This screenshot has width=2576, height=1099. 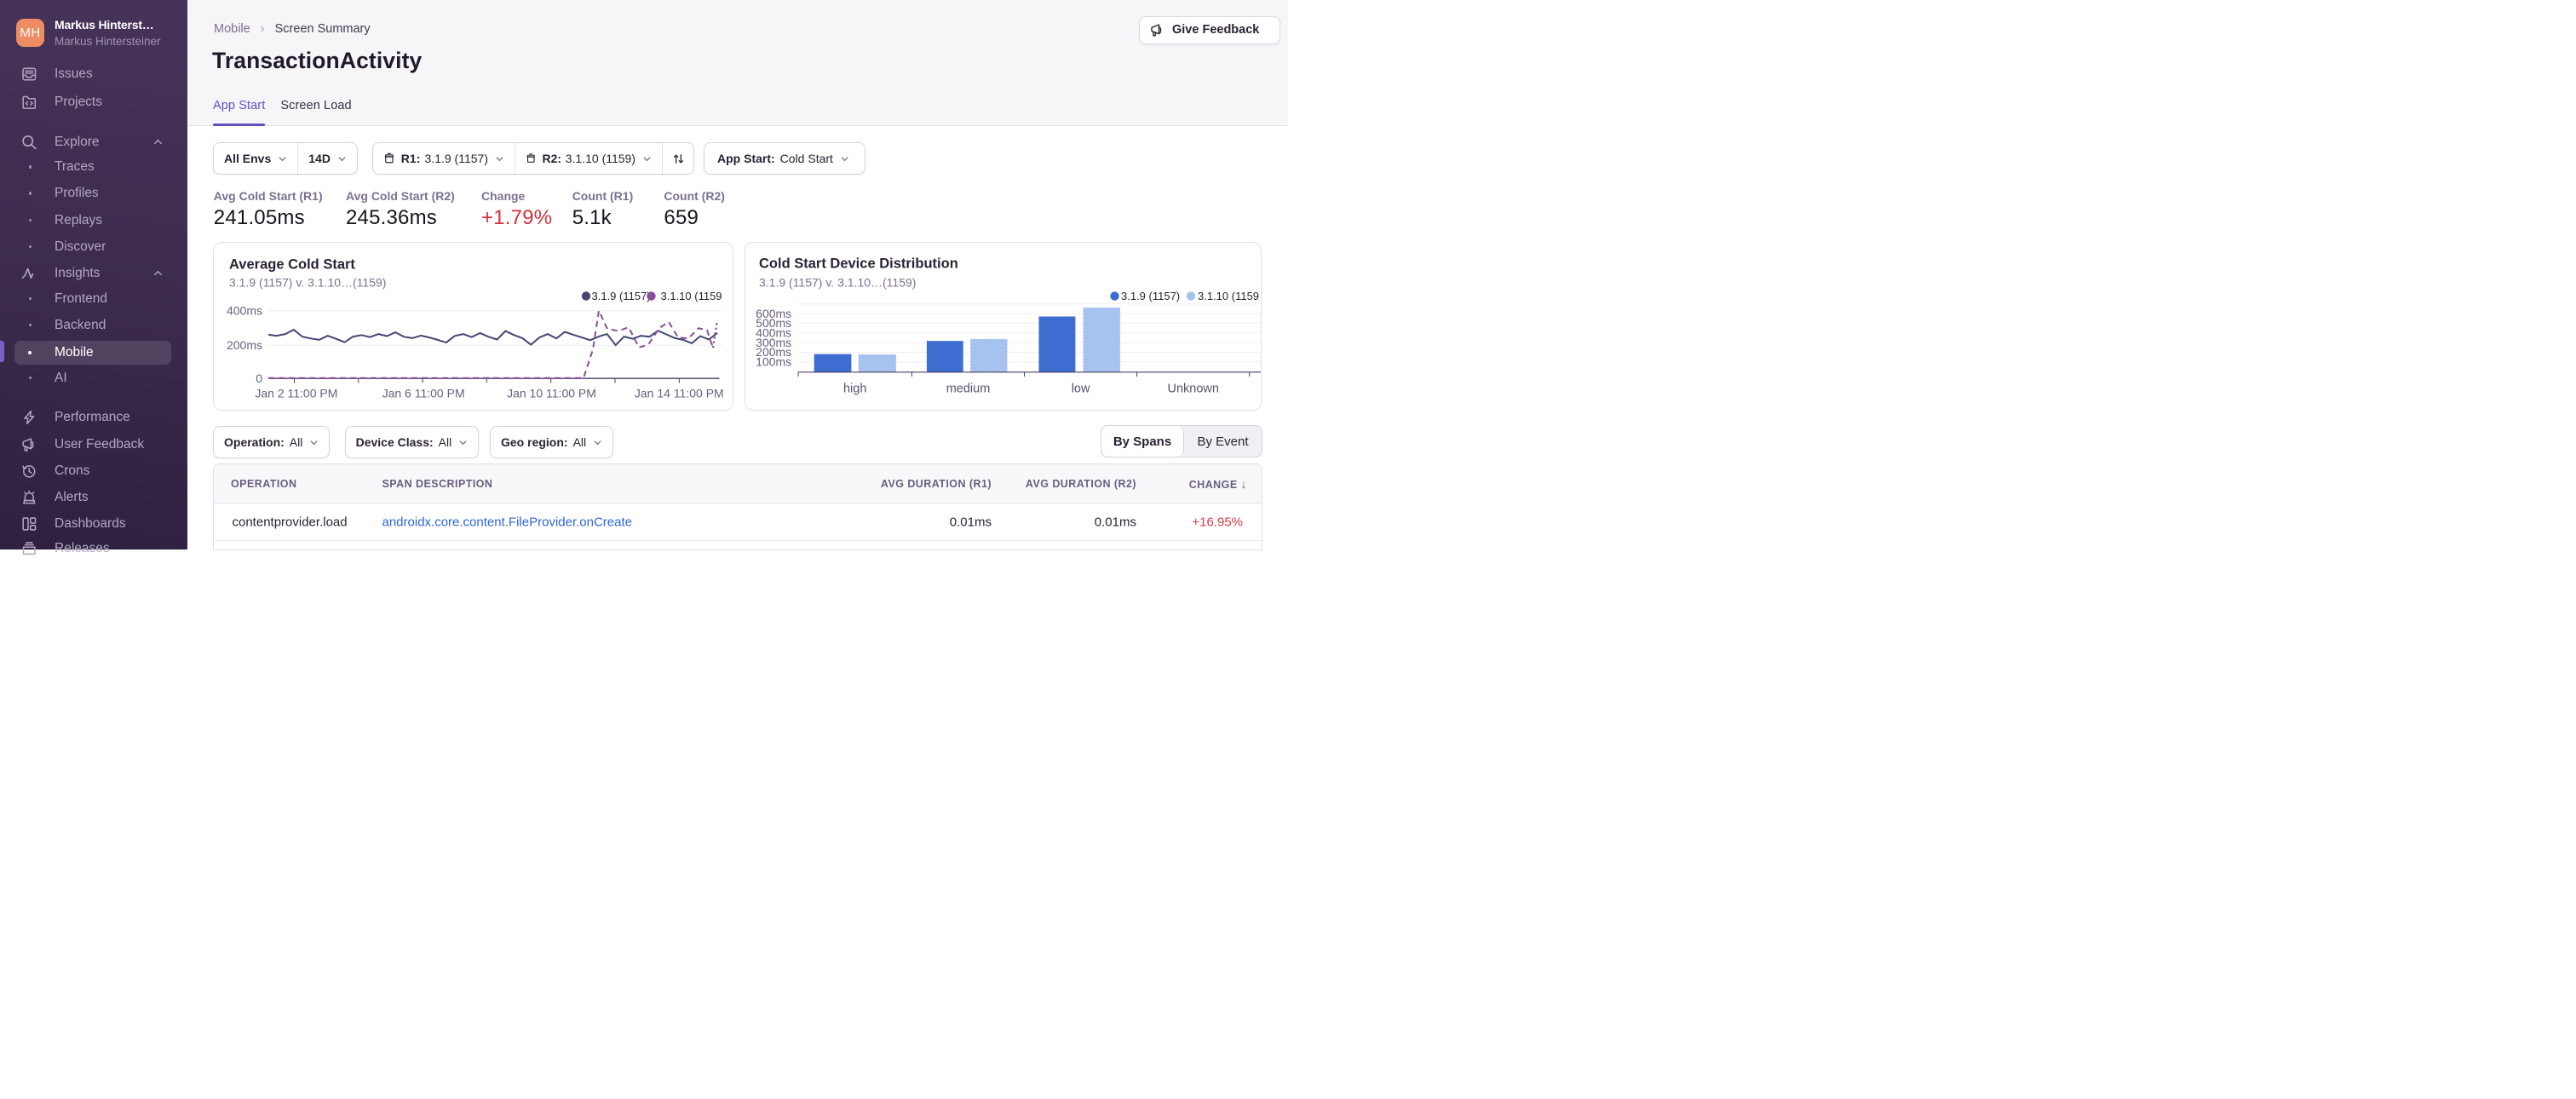 I want to click on svg-text: 400ms, so click(x=245, y=311).